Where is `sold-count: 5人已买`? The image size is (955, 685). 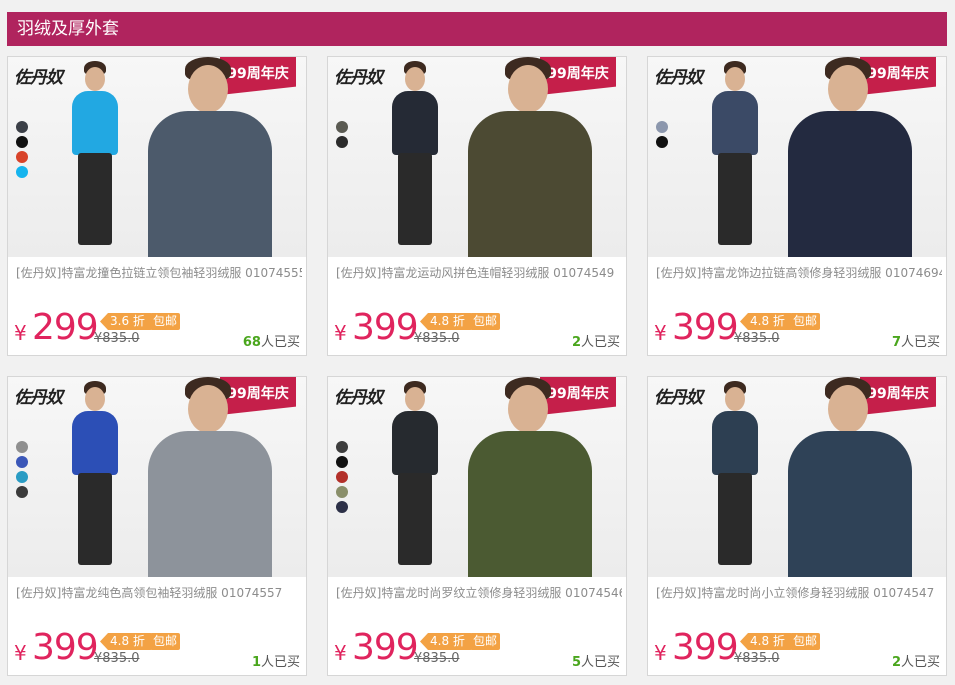
sold-count: 5人已买 is located at coordinates (596, 660).